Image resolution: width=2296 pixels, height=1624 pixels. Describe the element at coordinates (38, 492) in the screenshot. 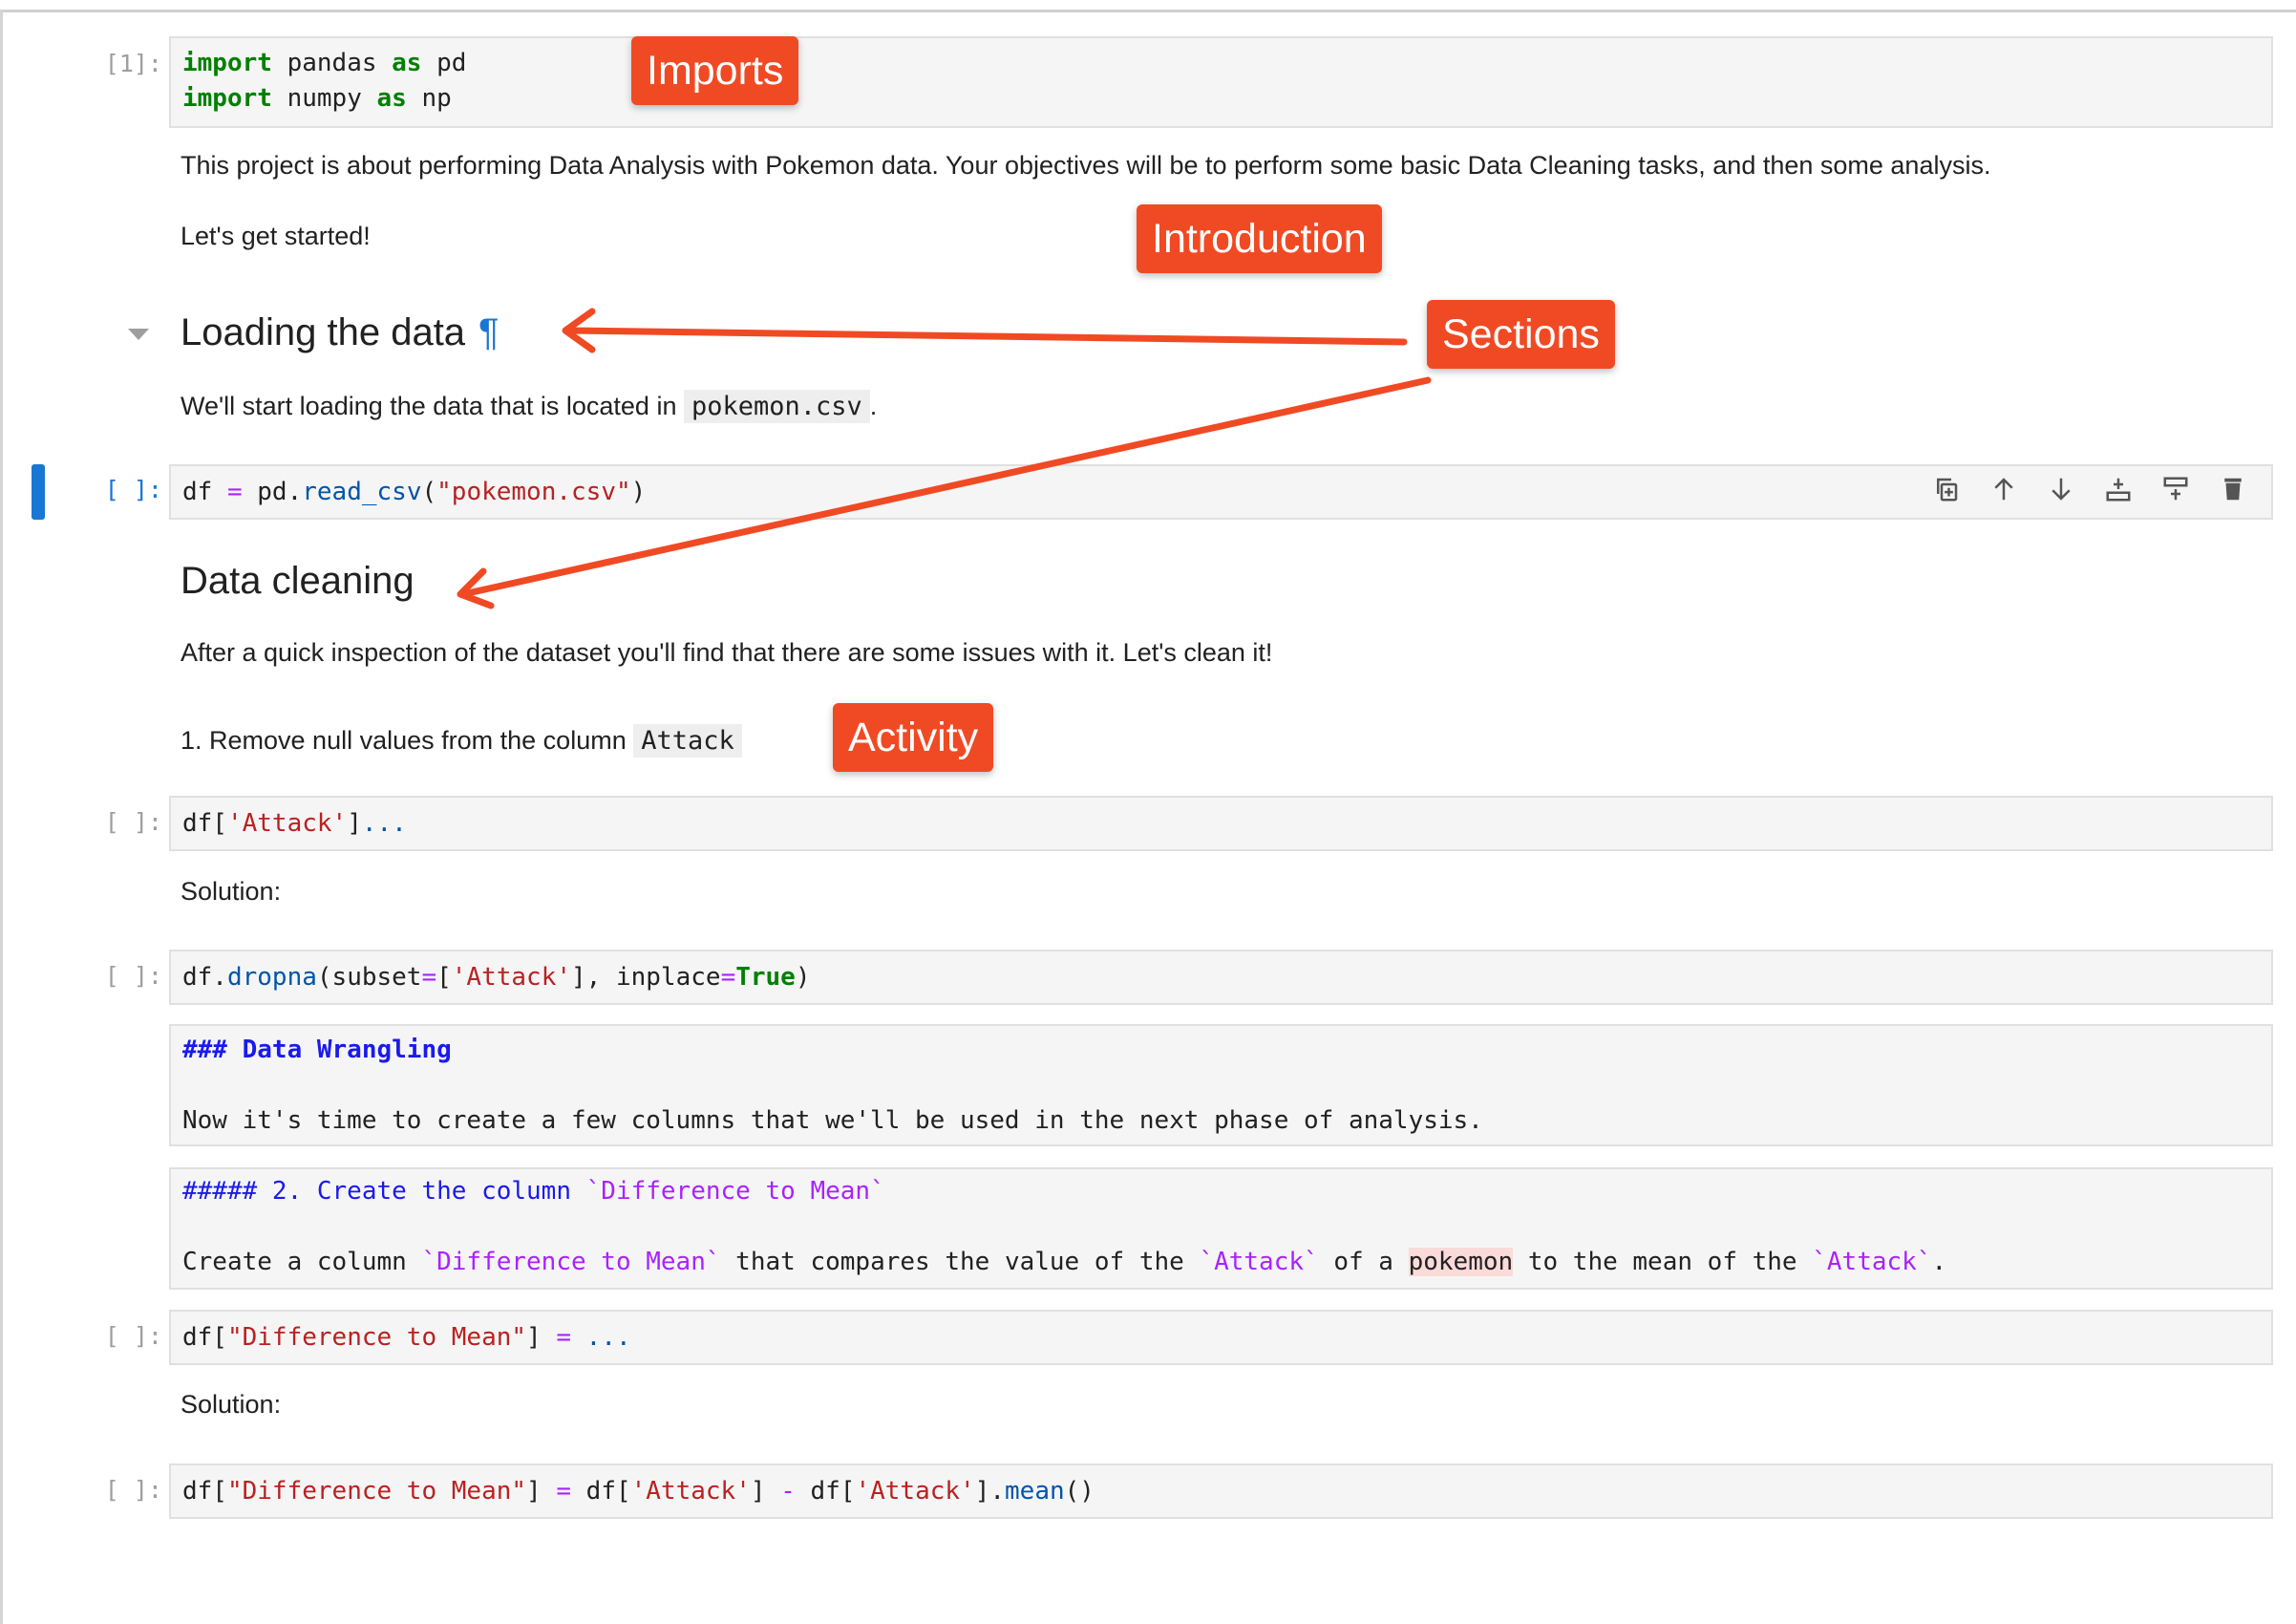

I see `active-cell-indicator` at that location.